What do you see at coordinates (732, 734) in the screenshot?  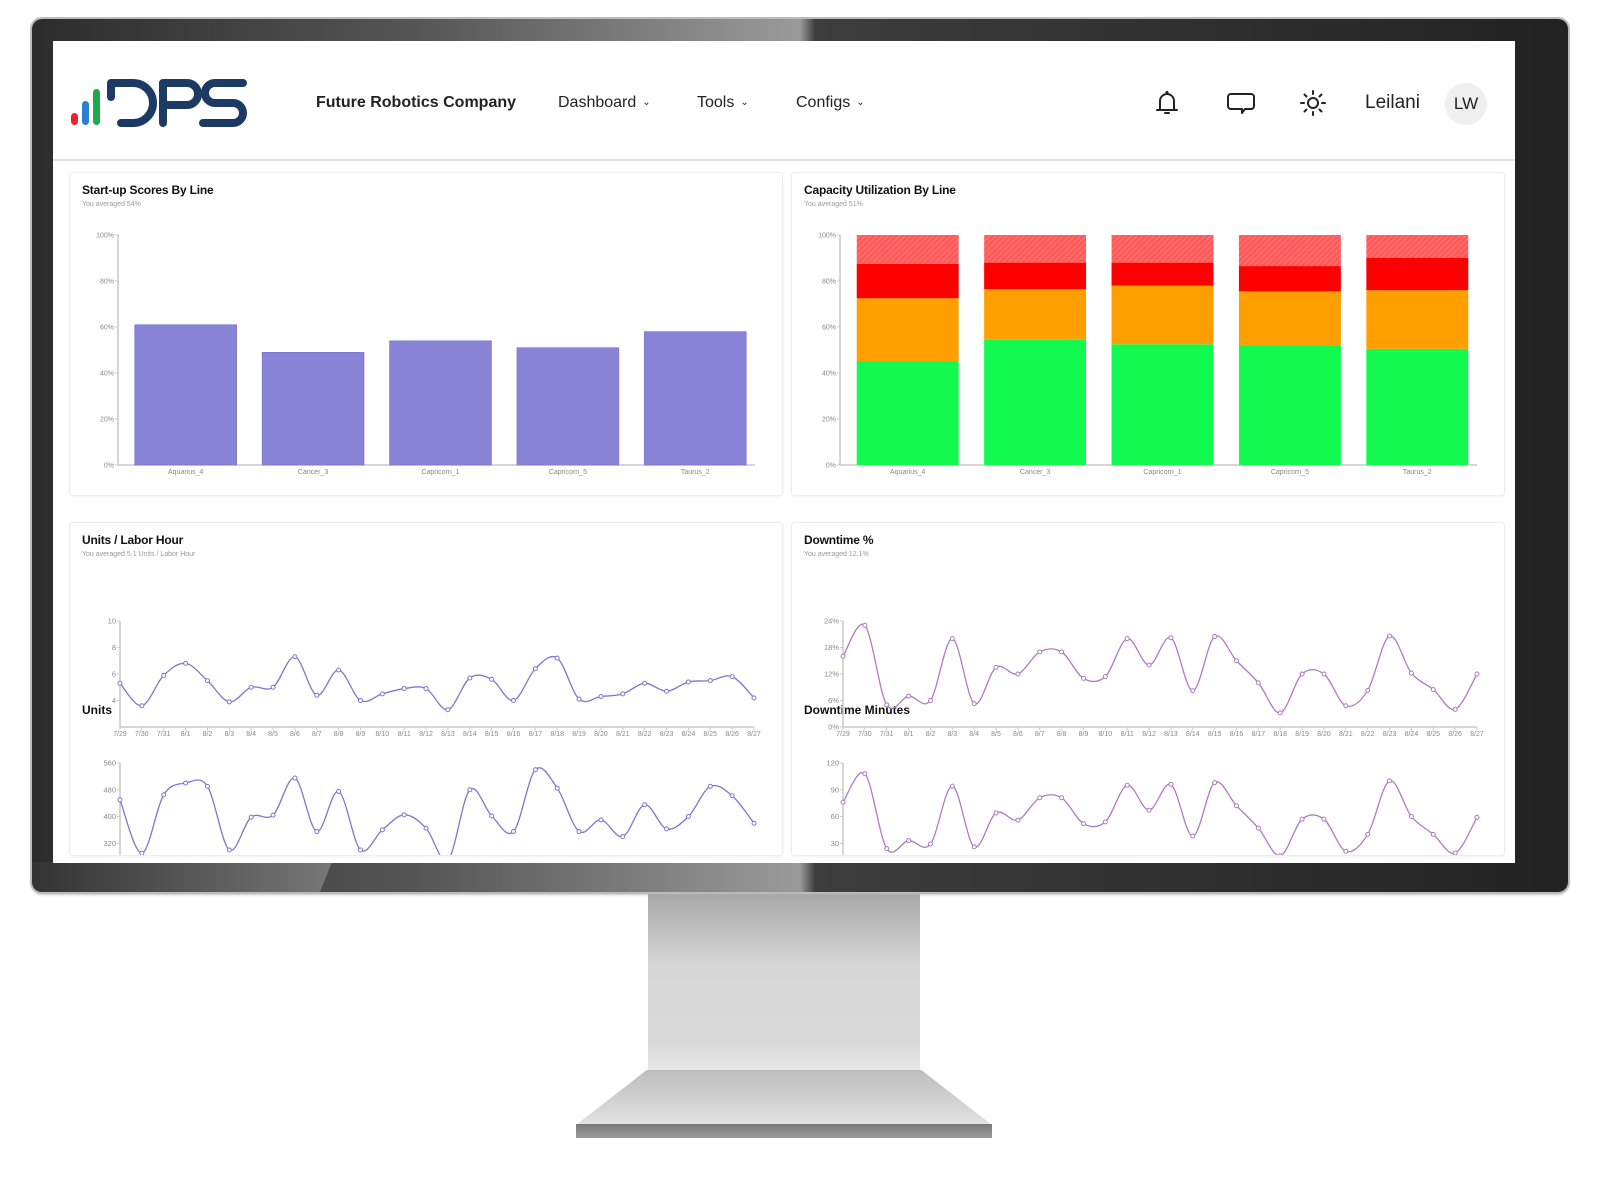 I see `ulh-x-tick-label: 8/26` at bounding box center [732, 734].